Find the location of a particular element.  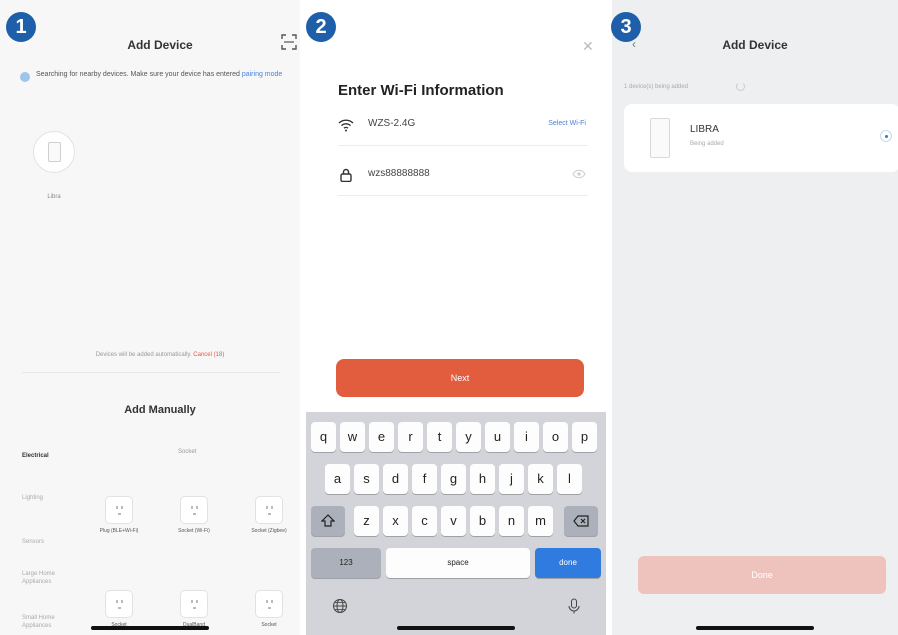

key-y: y is located at coordinates (468, 437).